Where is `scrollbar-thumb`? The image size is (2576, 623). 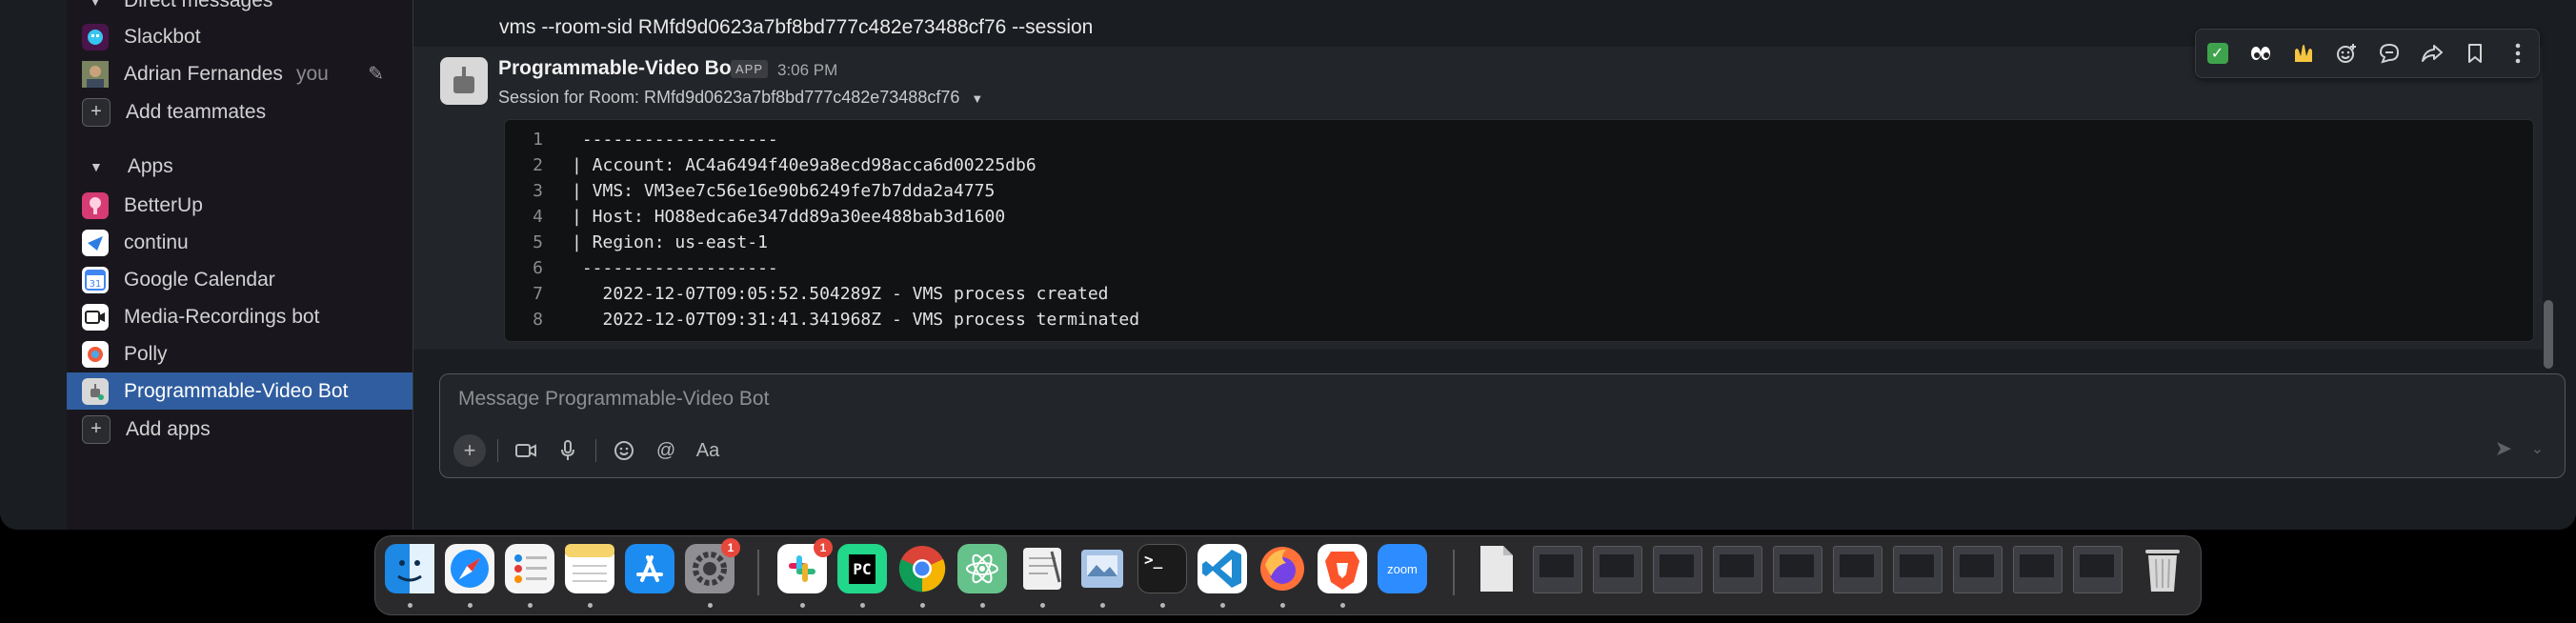 scrollbar-thumb is located at coordinates (2549, 334).